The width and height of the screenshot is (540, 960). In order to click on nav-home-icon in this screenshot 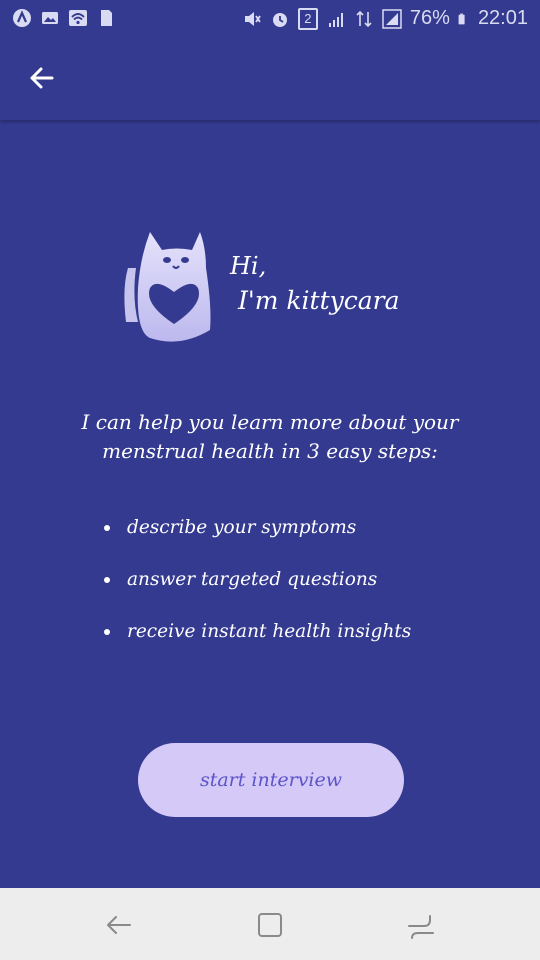, I will do `click(270, 925)`.